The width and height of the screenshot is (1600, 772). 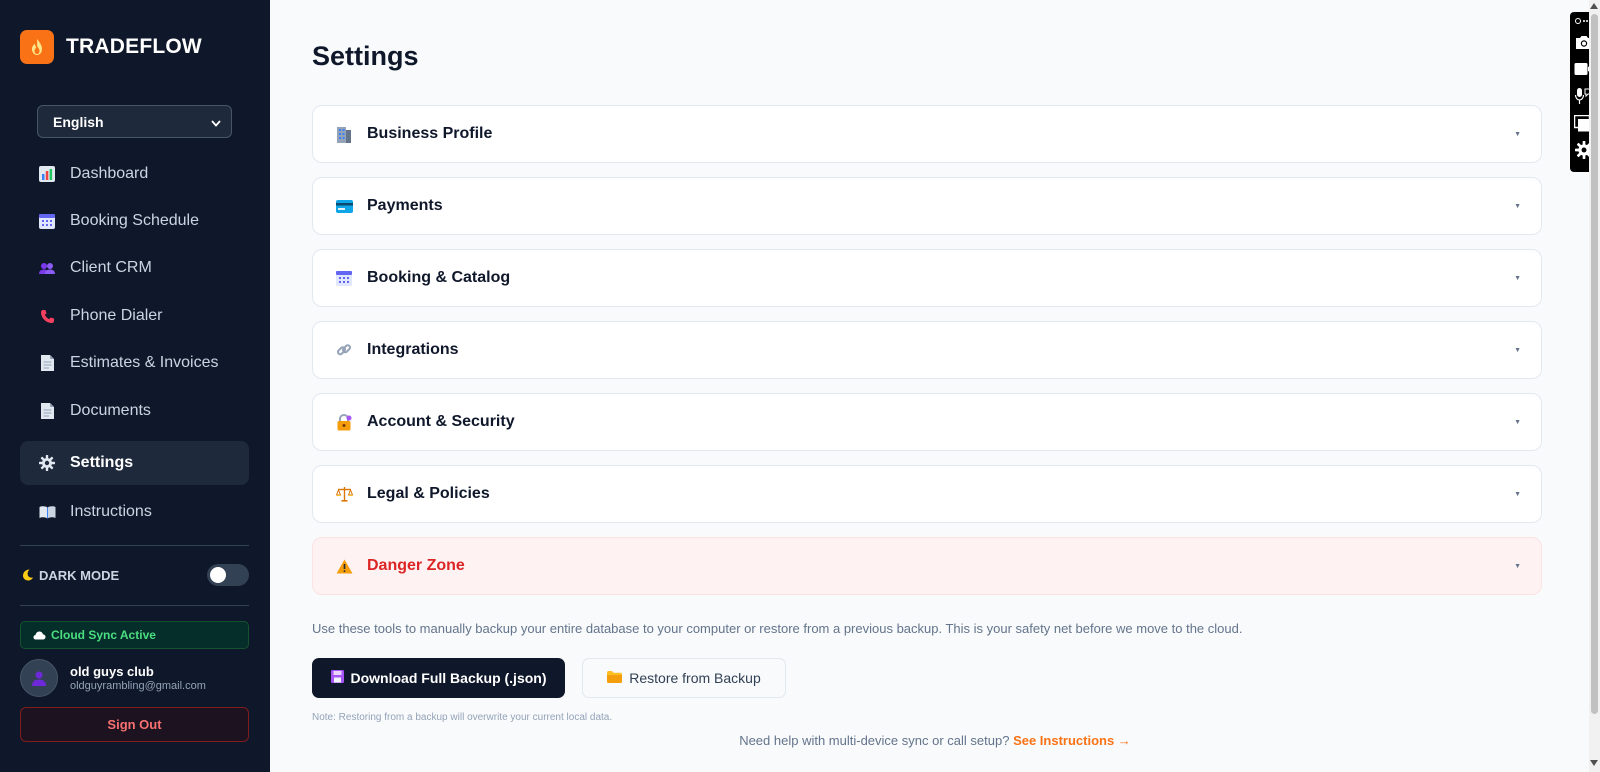 I want to click on sidebar-item-label: Dashboard, so click(x=109, y=173).